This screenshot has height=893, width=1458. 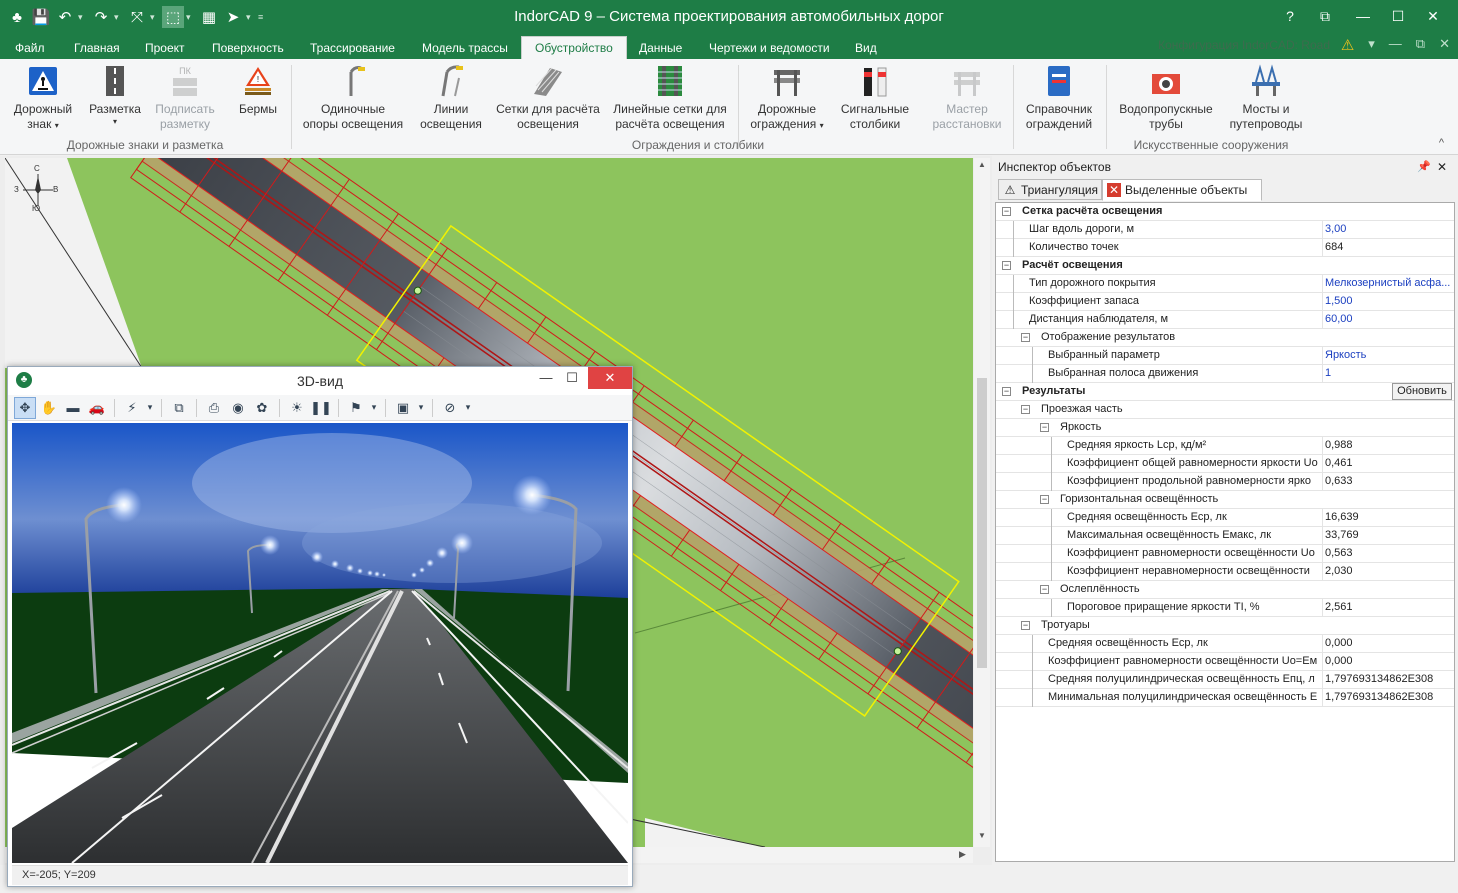 I want to click on lighting-icon: ⚡, so click(x=132, y=408).